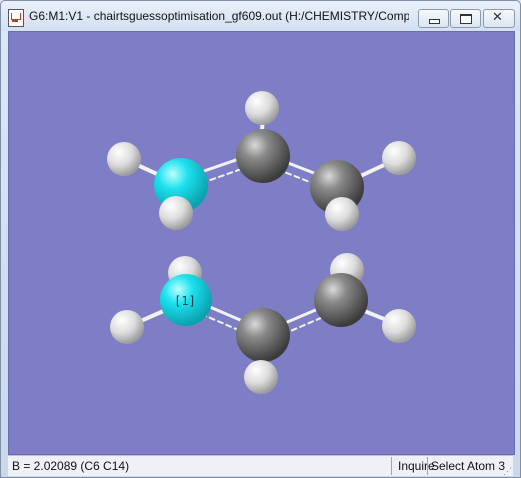 The image size is (521, 478). Describe the element at coordinates (185, 301) in the screenshot. I see `atom-label: [1]` at that location.